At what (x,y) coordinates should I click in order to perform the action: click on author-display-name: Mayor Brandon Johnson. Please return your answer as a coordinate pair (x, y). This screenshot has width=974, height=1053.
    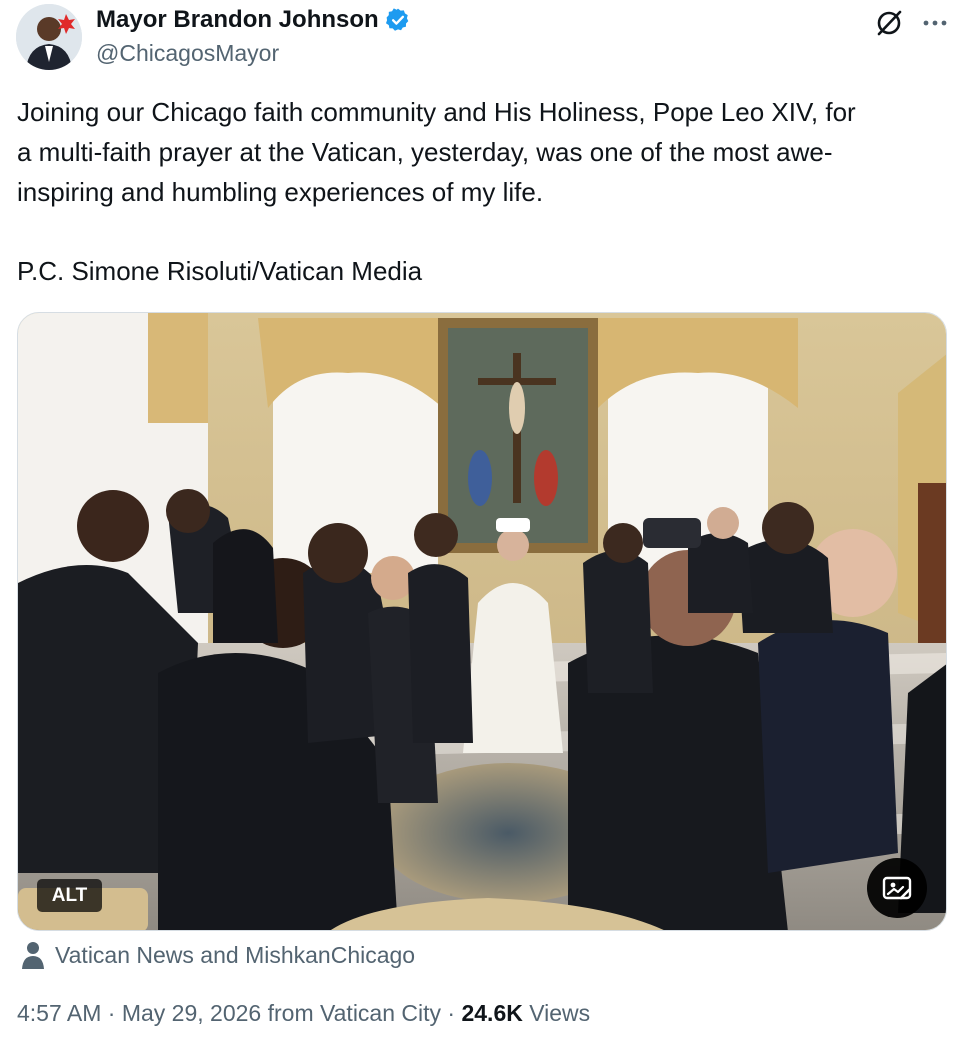
    Looking at the image, I should click on (237, 20).